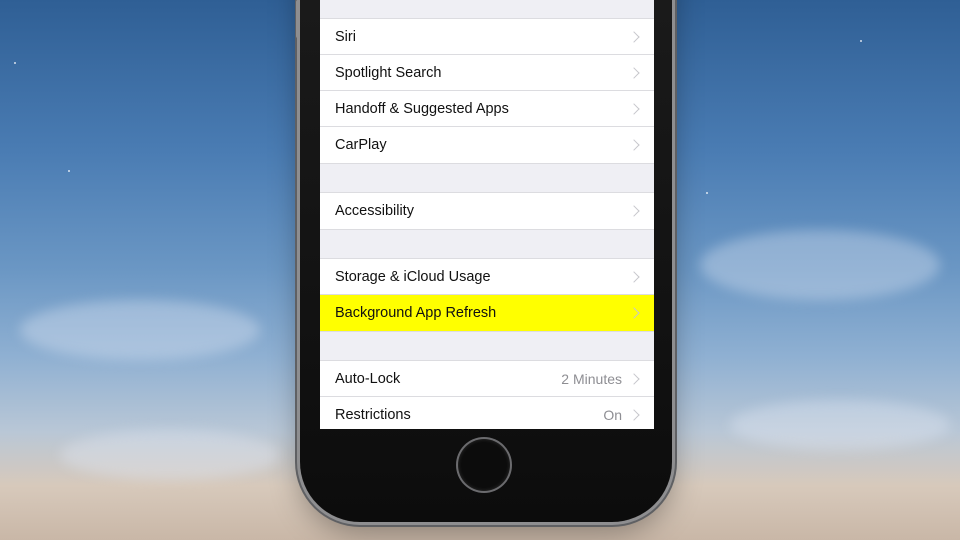  Describe the element at coordinates (368, 378) in the screenshot. I see `row-label: Auto-Lock` at that location.